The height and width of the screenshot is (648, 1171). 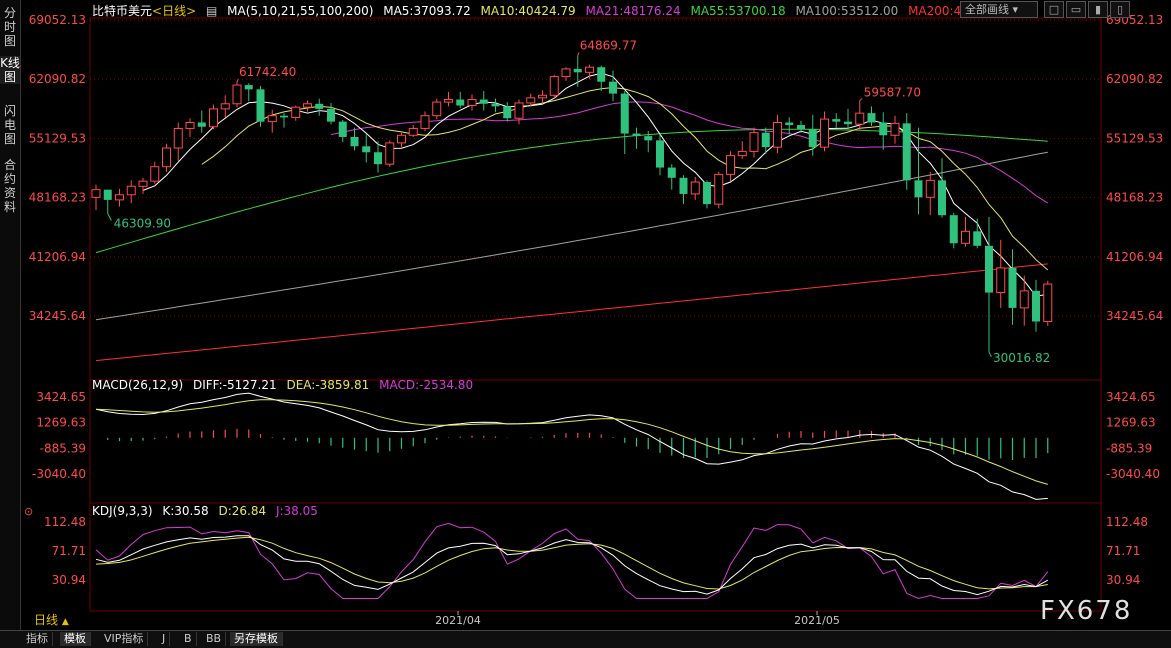 I want to click on annotation-high-2: 64869.77, so click(x=608, y=46).